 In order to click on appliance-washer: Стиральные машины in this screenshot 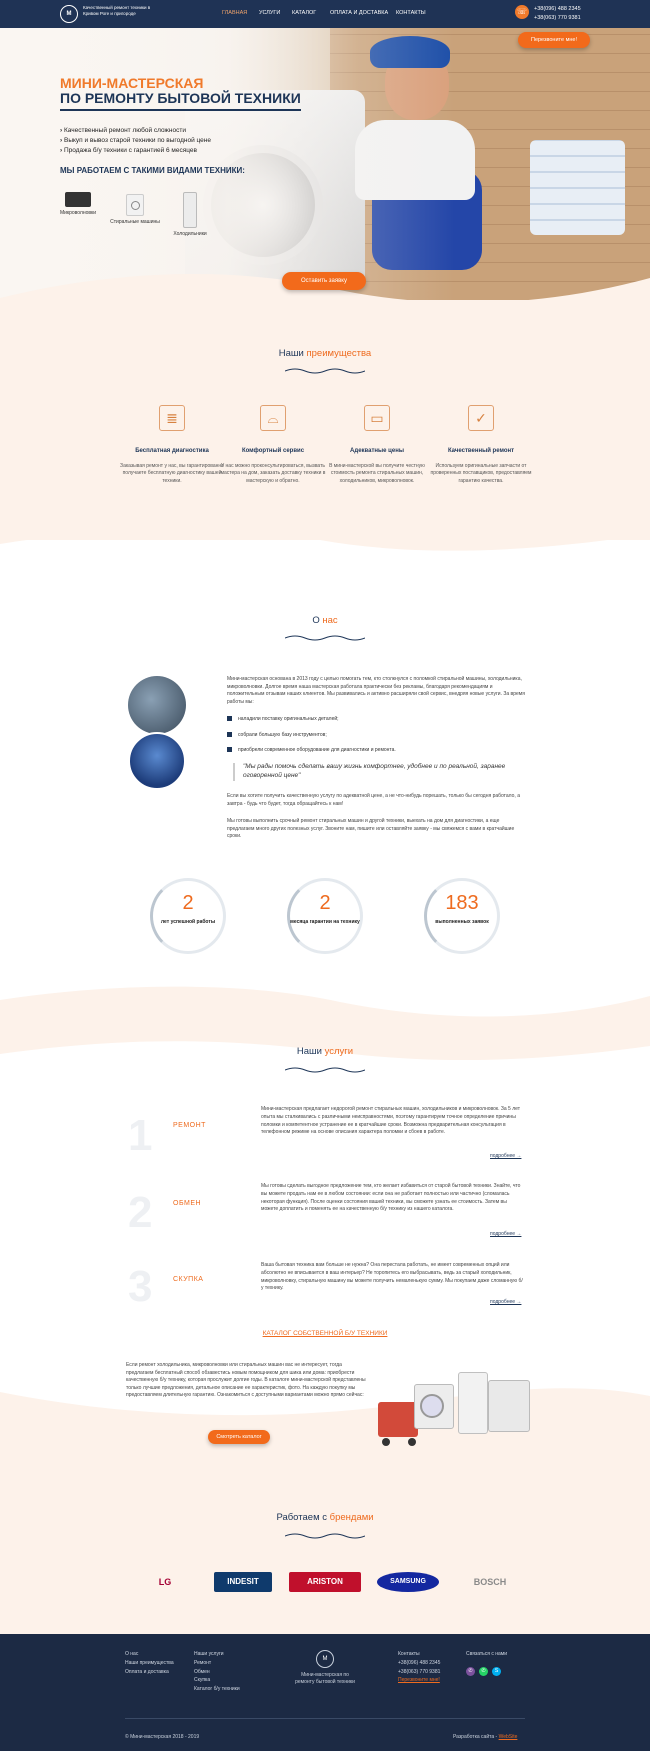, I will do `click(135, 210)`.